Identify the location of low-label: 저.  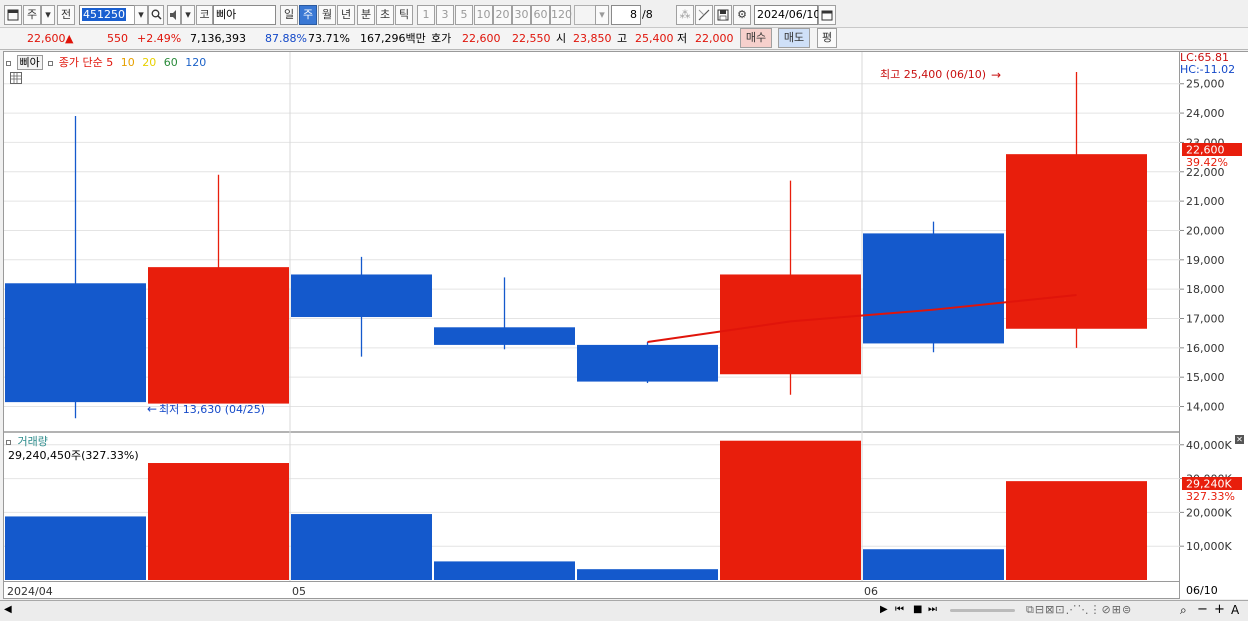
(682, 38).